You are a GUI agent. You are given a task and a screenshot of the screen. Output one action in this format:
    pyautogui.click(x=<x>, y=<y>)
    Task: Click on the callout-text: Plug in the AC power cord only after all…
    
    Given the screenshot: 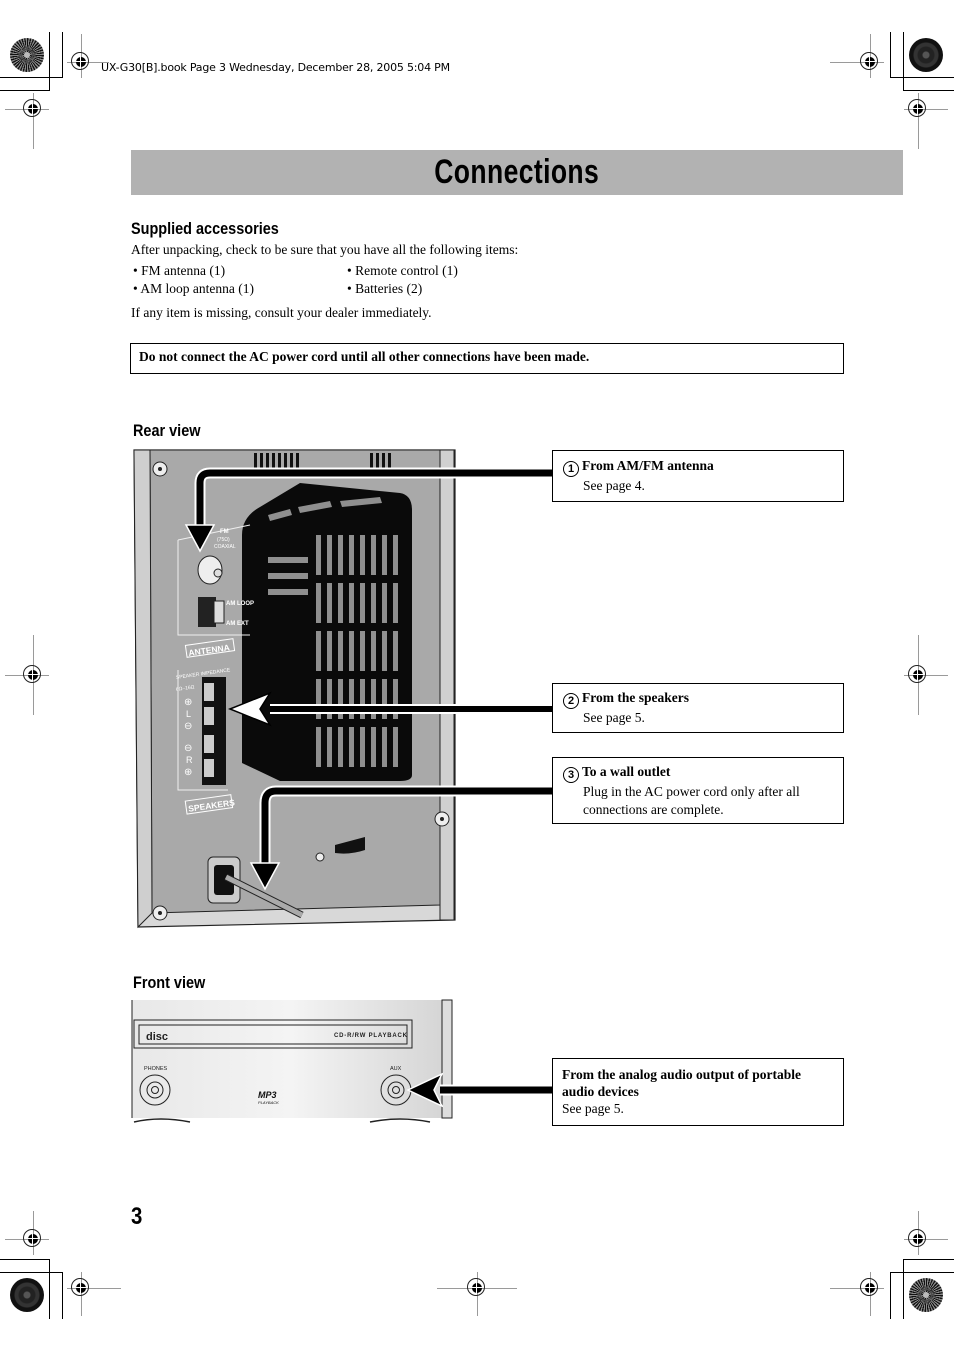 What is the action you would take?
    pyautogui.click(x=691, y=800)
    